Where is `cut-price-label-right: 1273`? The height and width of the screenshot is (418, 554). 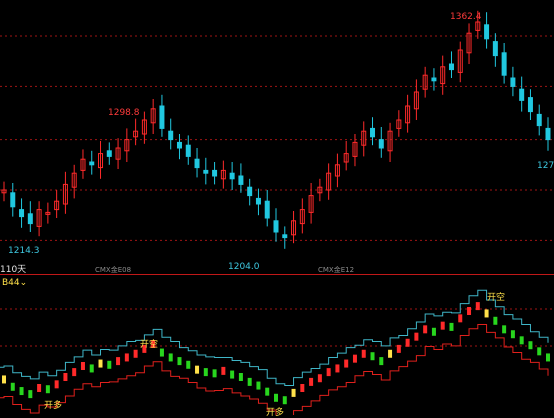 cut-price-label-right: 1273 is located at coordinates (545, 166).